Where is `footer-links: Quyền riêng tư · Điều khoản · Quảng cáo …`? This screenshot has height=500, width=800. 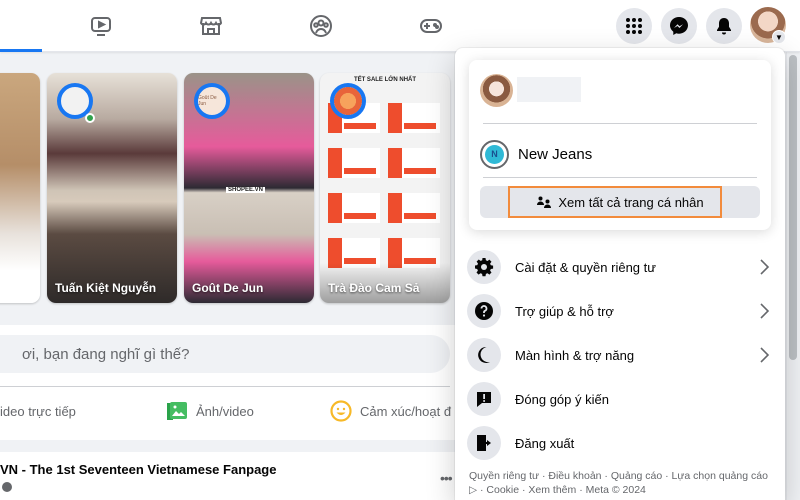 footer-links: Quyền riêng tư · Điều khoản · Quảng cáo … is located at coordinates (619, 483).